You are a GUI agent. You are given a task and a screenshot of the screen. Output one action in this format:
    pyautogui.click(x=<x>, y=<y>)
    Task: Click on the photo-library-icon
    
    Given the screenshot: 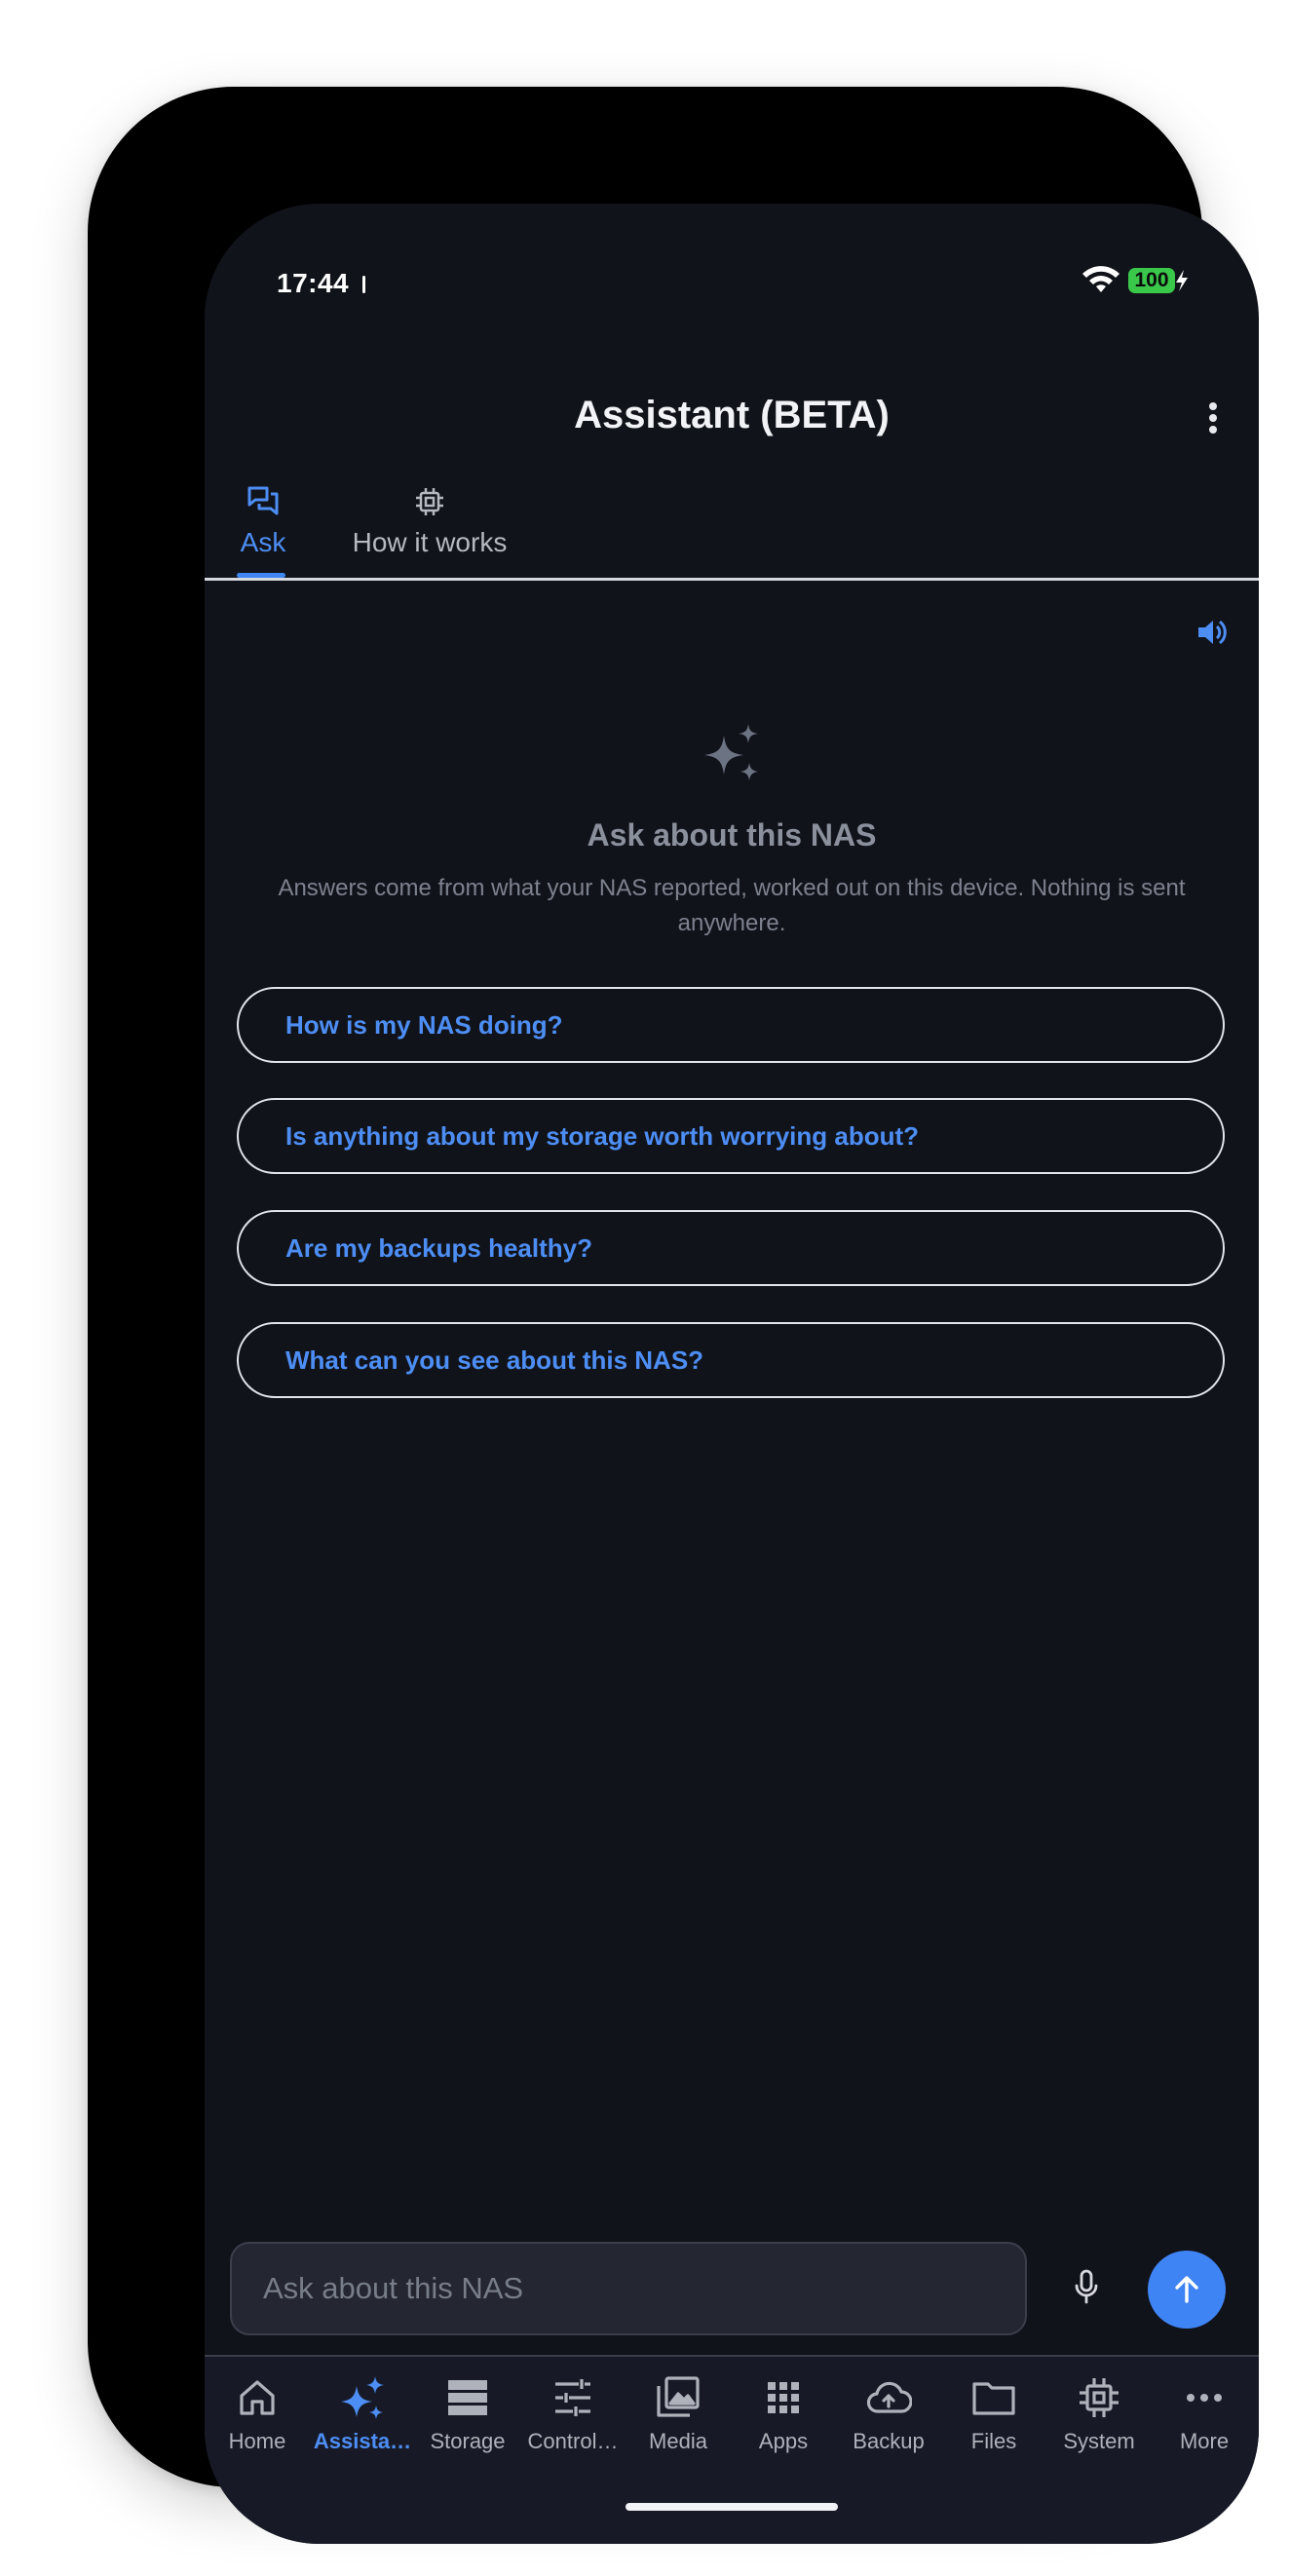 What is the action you would take?
    pyautogui.click(x=678, y=2396)
    